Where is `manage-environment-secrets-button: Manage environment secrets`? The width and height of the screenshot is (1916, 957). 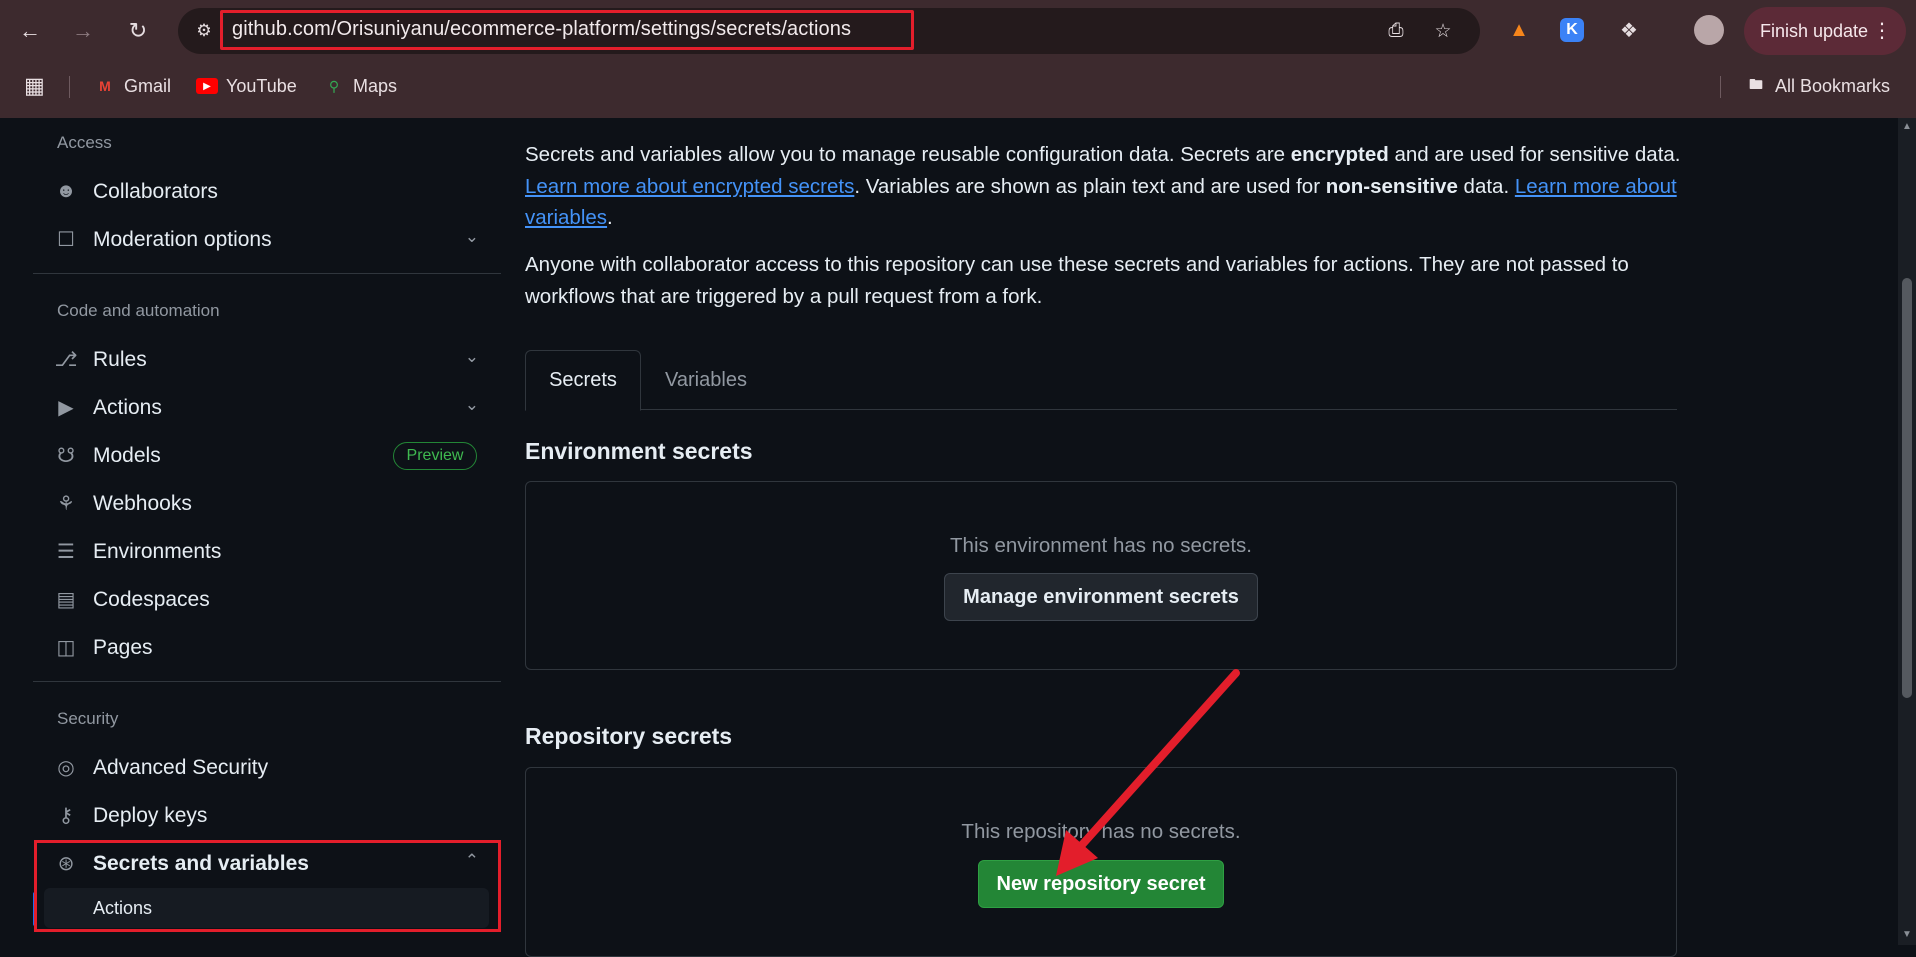 manage-environment-secrets-button: Manage environment secrets is located at coordinates (1101, 597).